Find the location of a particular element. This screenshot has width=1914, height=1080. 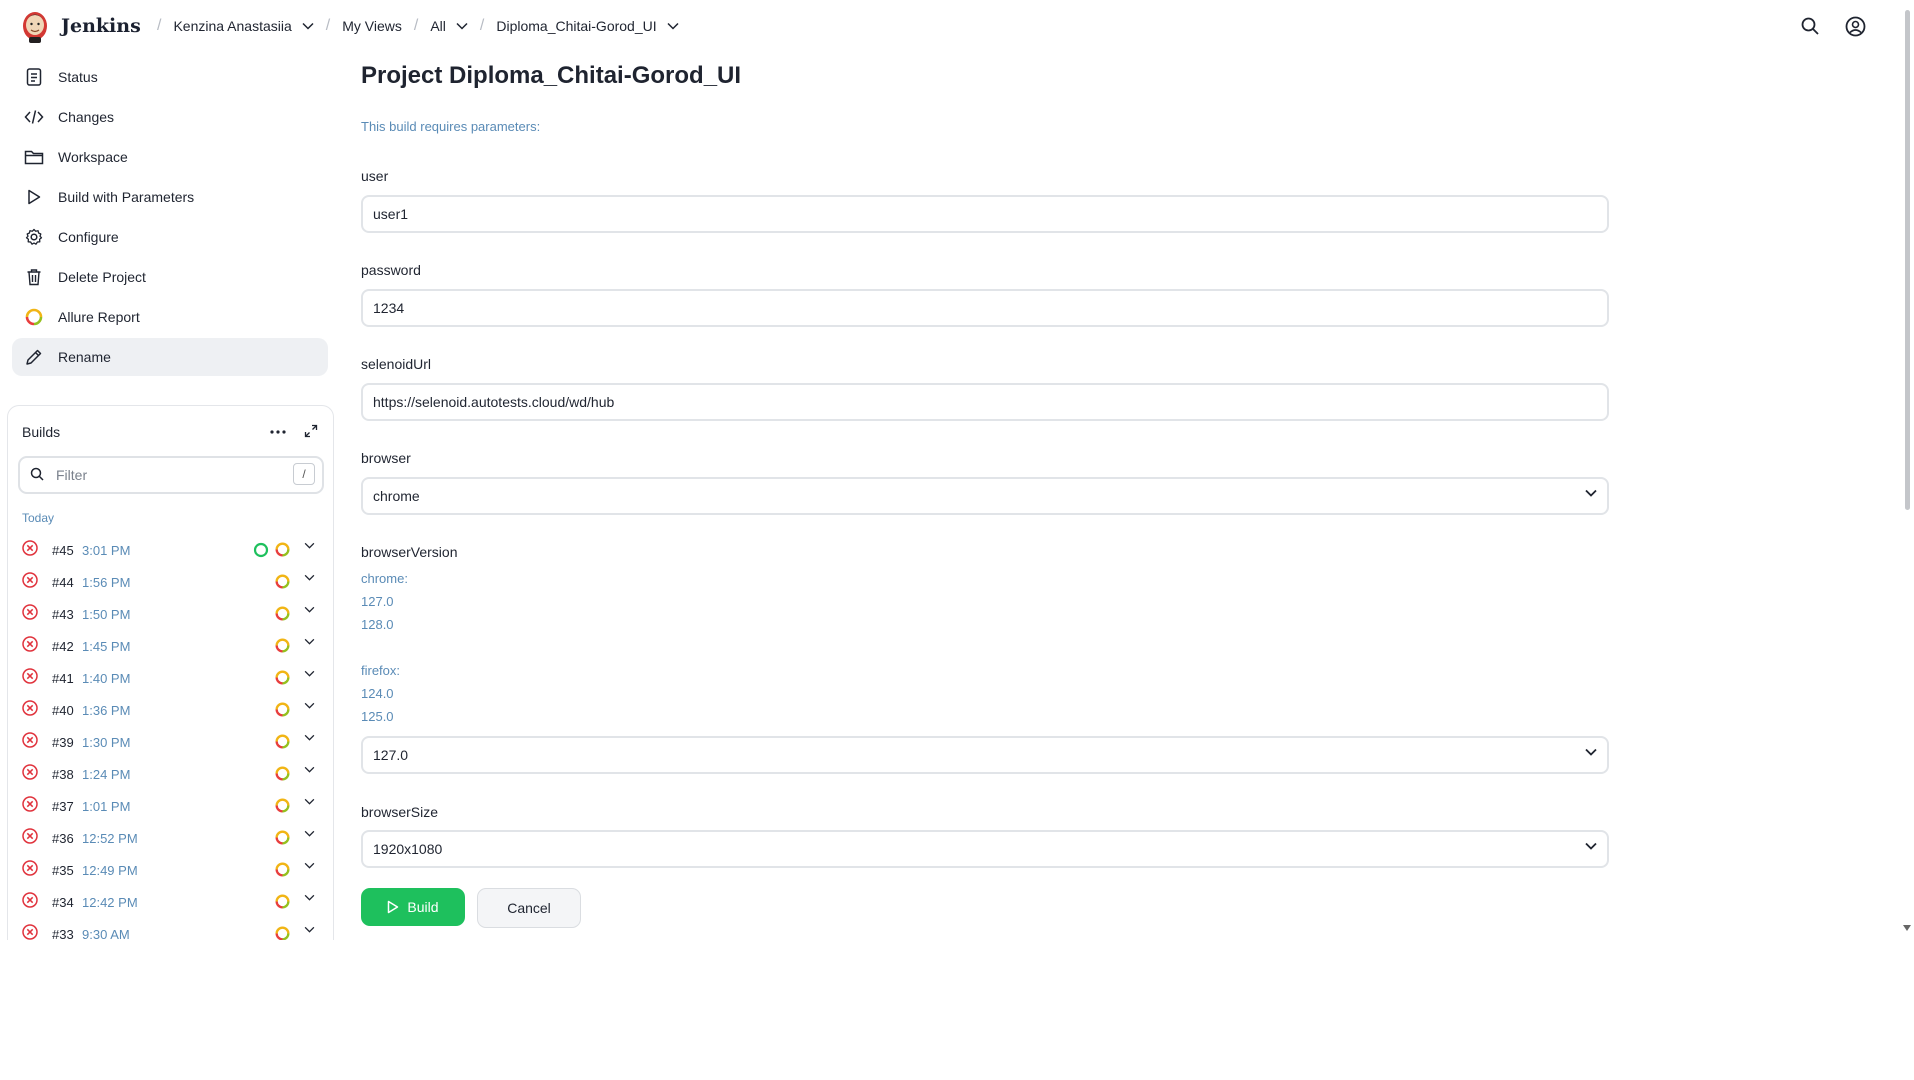

task-delete-project: Delete Project is located at coordinates (170, 277).